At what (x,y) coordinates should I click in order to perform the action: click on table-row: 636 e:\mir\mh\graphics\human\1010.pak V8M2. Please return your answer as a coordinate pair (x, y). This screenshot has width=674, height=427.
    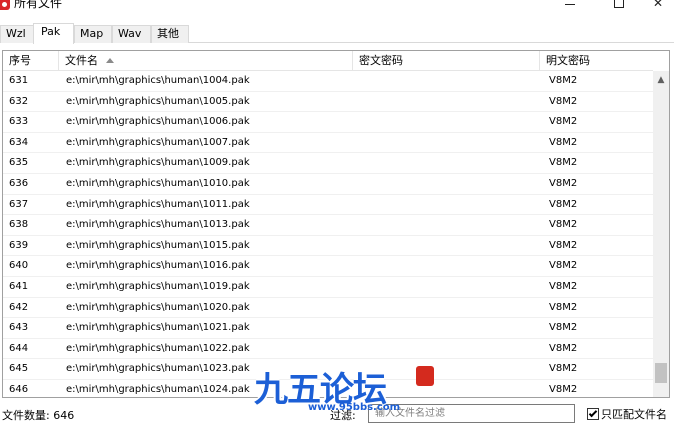
    Looking at the image, I should click on (328, 184).